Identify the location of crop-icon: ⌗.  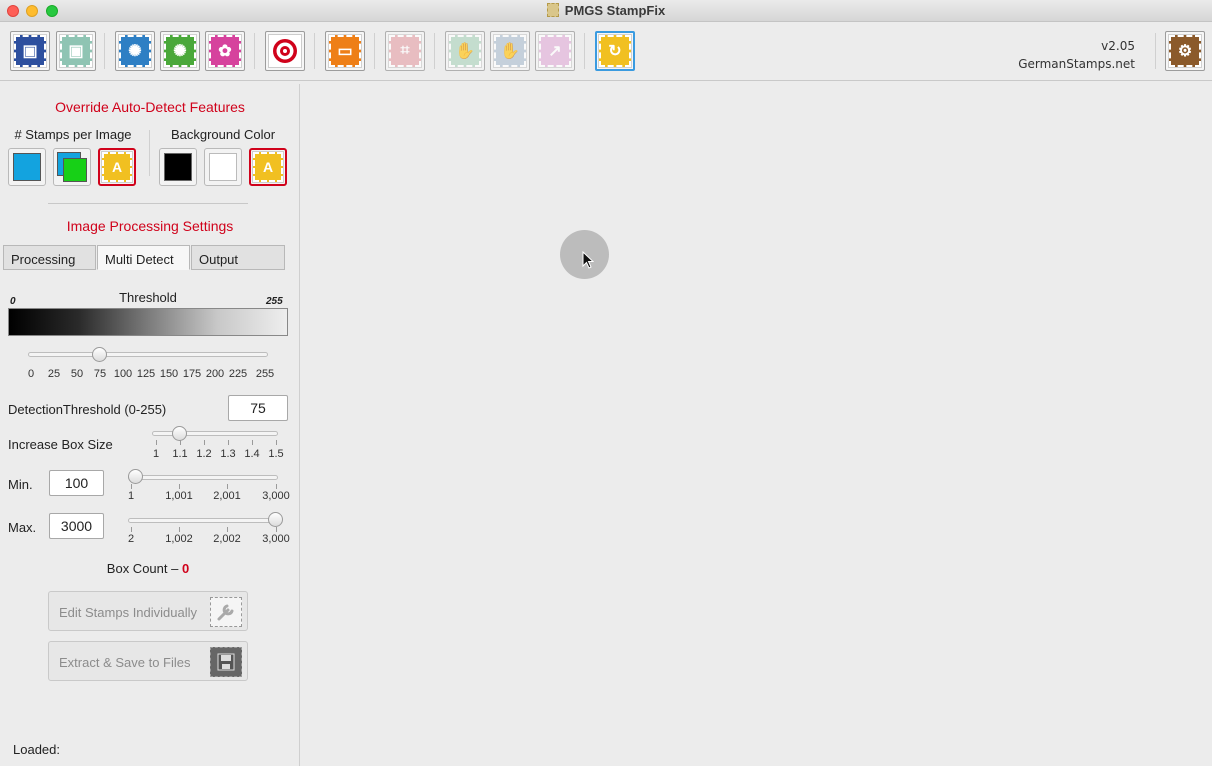
(405, 51).